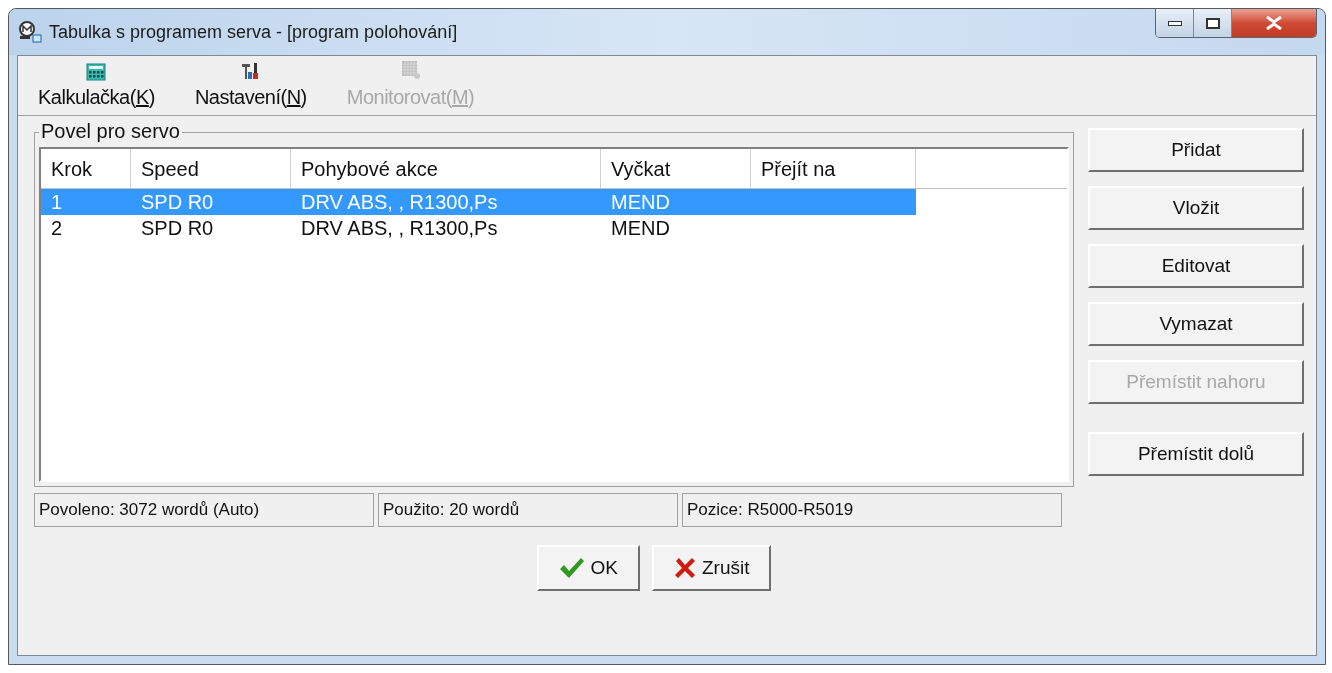 The height and width of the screenshot is (673, 1332). I want to click on table-row: 2 SPD R0 DRV ABS, , R1300,Ps MEND, so click(478, 228).